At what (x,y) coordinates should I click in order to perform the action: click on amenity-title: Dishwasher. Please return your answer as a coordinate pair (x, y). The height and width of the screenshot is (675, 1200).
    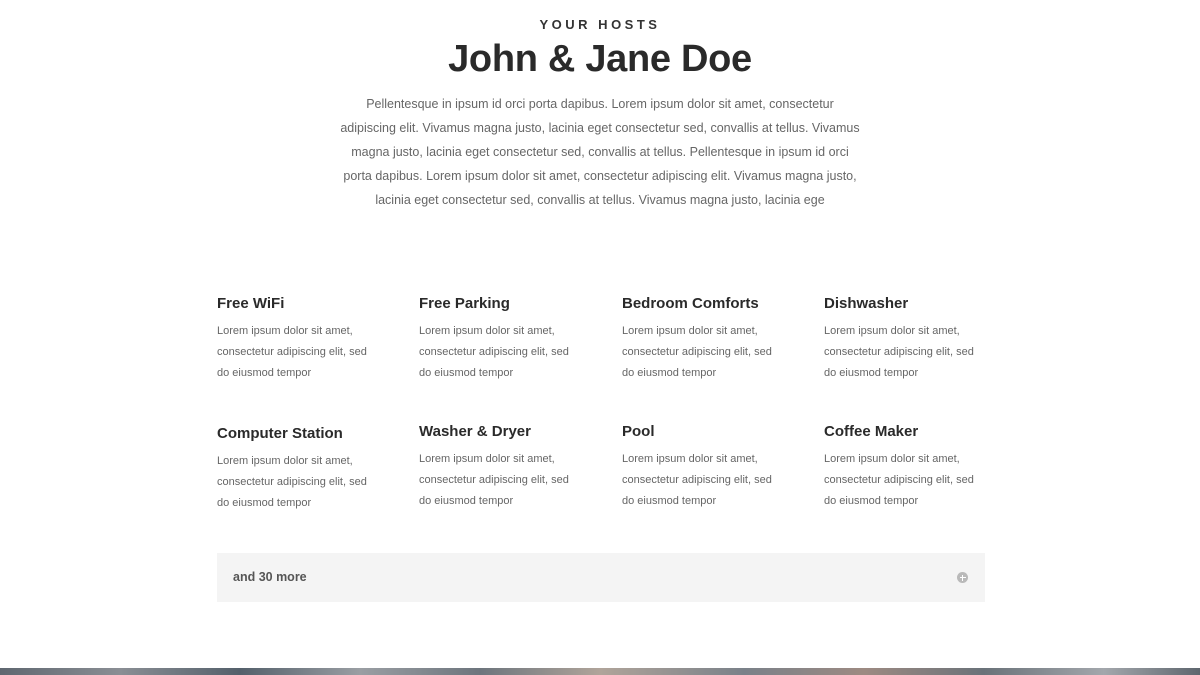
    Looking at the image, I should click on (866, 303).